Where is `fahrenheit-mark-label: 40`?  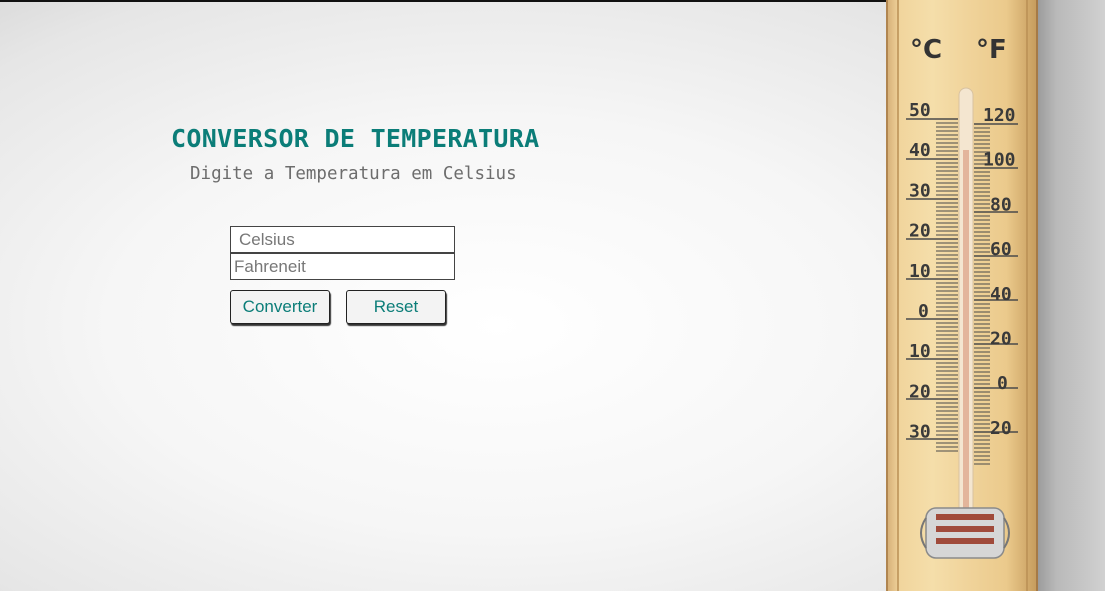 fahrenheit-mark-label: 40 is located at coordinates (1001, 294).